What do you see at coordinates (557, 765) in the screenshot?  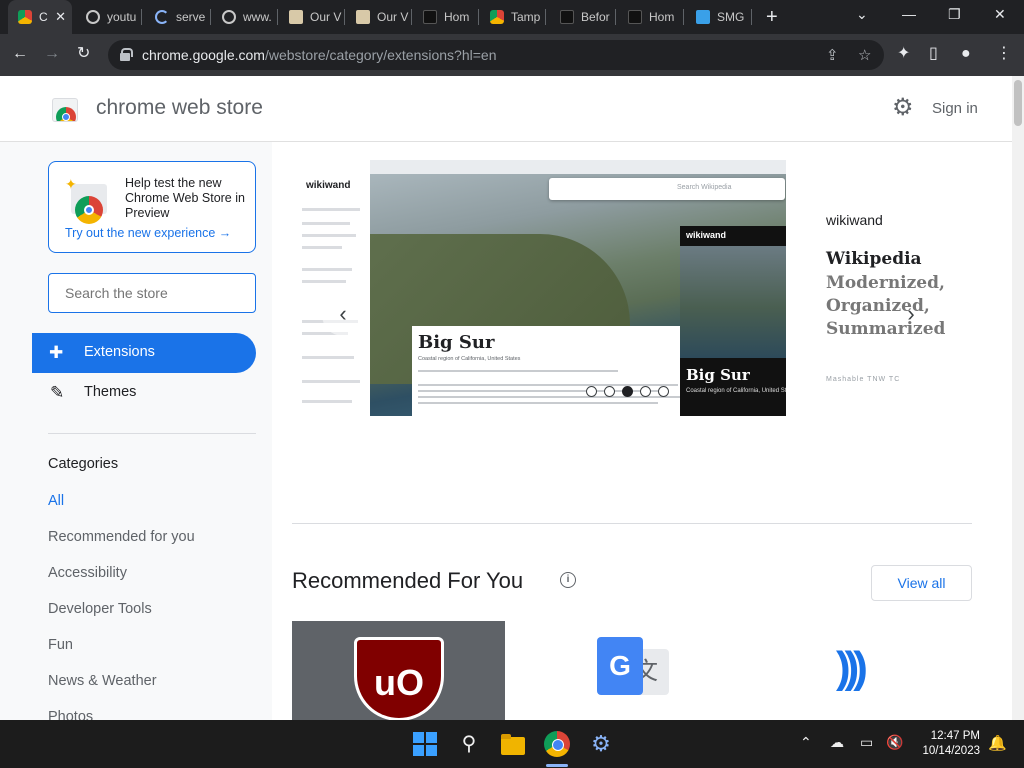 I see `active-app-indicator` at bounding box center [557, 765].